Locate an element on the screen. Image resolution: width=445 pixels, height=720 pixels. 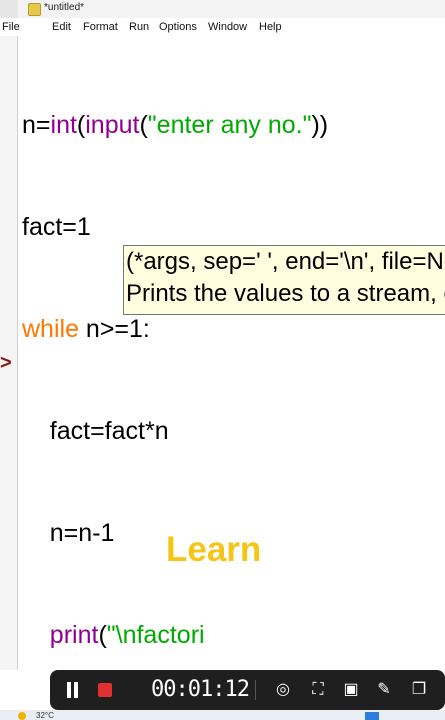
screen-recorder-toolbar: 00:01:12 ◎ ⛶ ▣ ✎ ❐ is located at coordinates (247, 690).